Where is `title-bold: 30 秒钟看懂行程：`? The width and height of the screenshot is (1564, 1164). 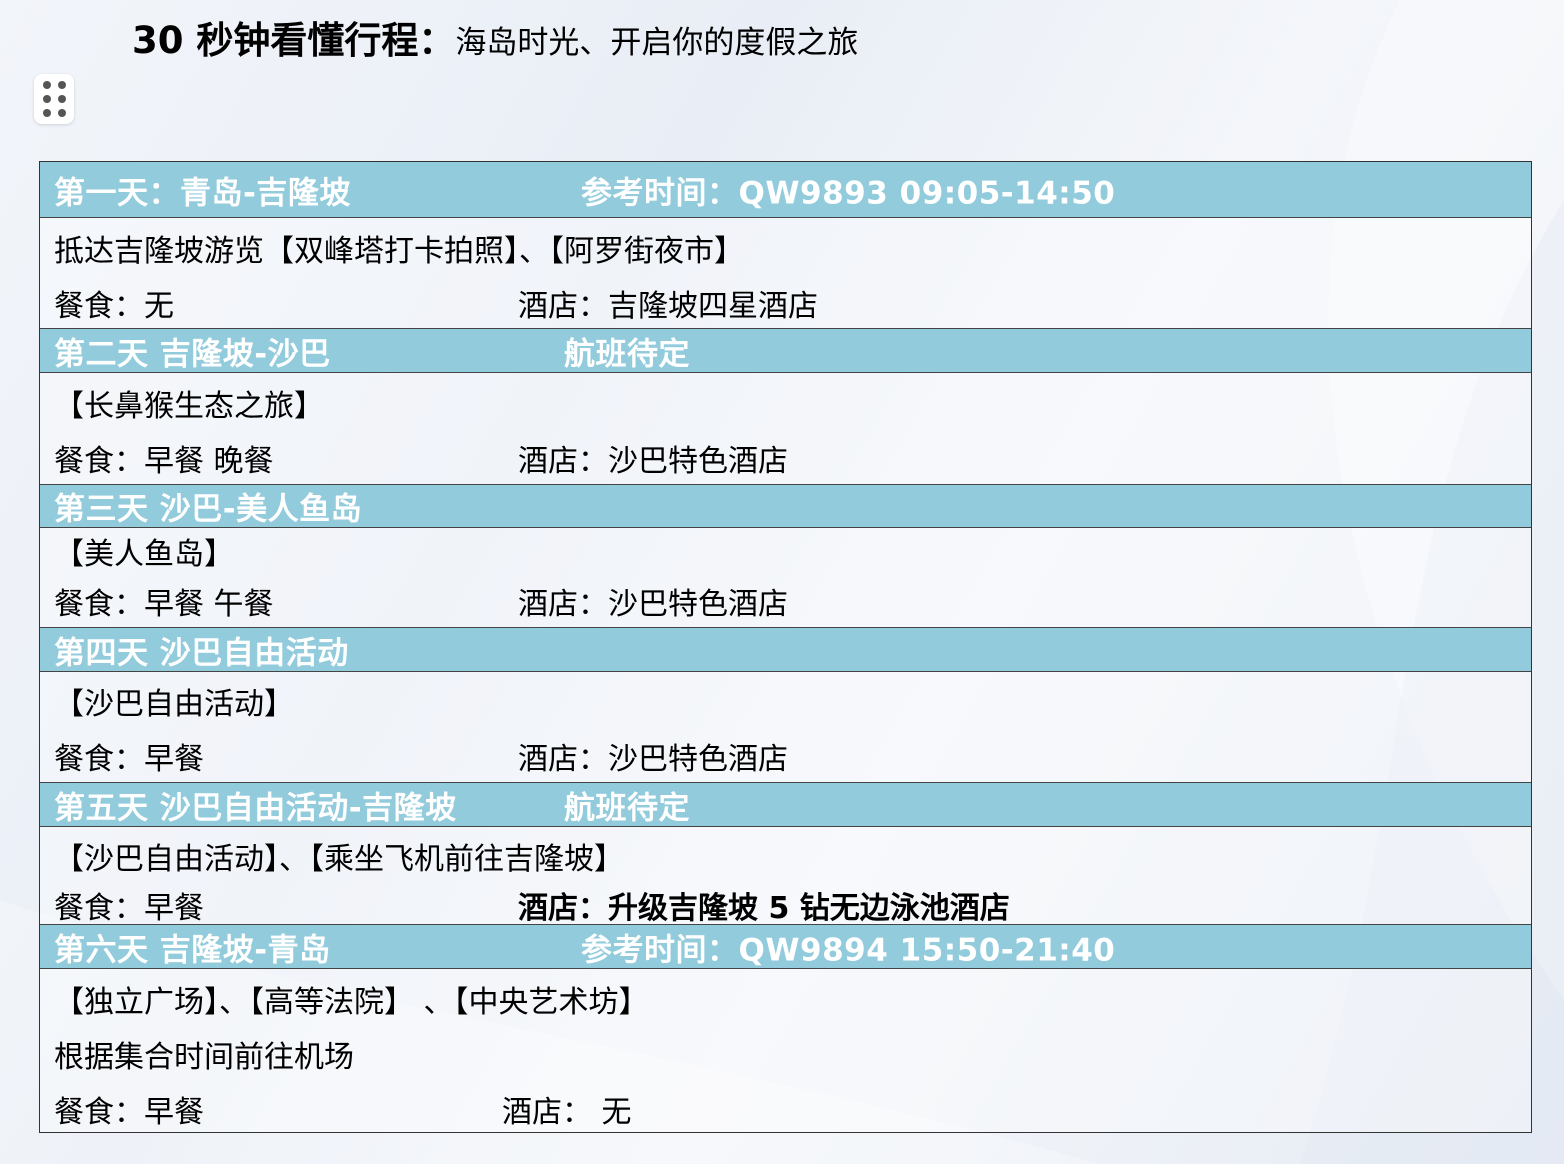 title-bold: 30 秒钟看懂行程： is located at coordinates (294, 40).